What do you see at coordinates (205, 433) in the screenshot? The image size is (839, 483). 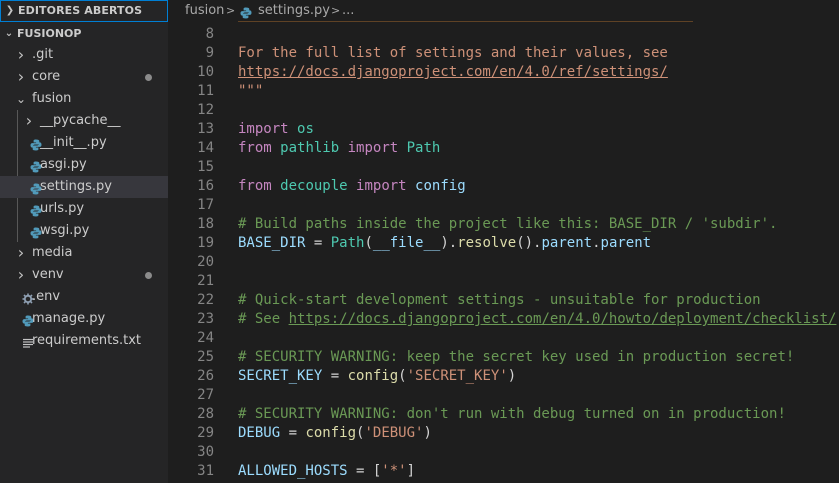 I see `line-number: 29` at bounding box center [205, 433].